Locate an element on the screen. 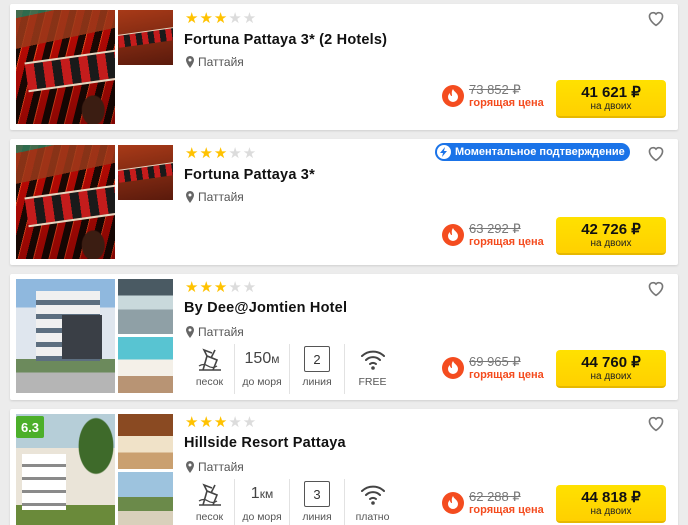  amenity-wifi: платно is located at coordinates (372, 502).